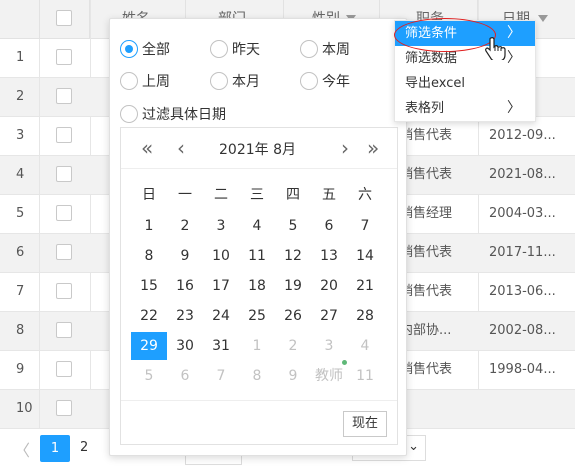 The height and width of the screenshot is (468, 575). Describe the element at coordinates (156, 82) in the screenshot. I see `filter-option-label: 上周` at that location.